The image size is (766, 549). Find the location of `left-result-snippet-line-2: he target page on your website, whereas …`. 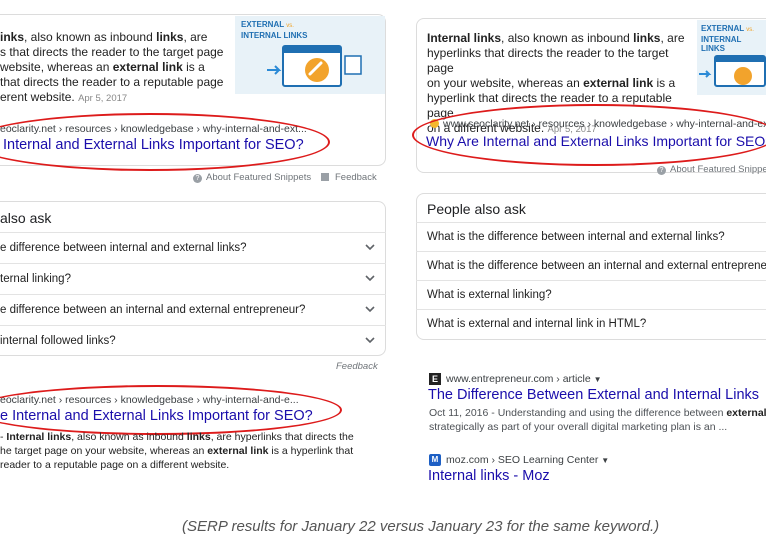

left-result-snippet-line-2: he target page on your website, whereas … is located at coordinates (177, 451).